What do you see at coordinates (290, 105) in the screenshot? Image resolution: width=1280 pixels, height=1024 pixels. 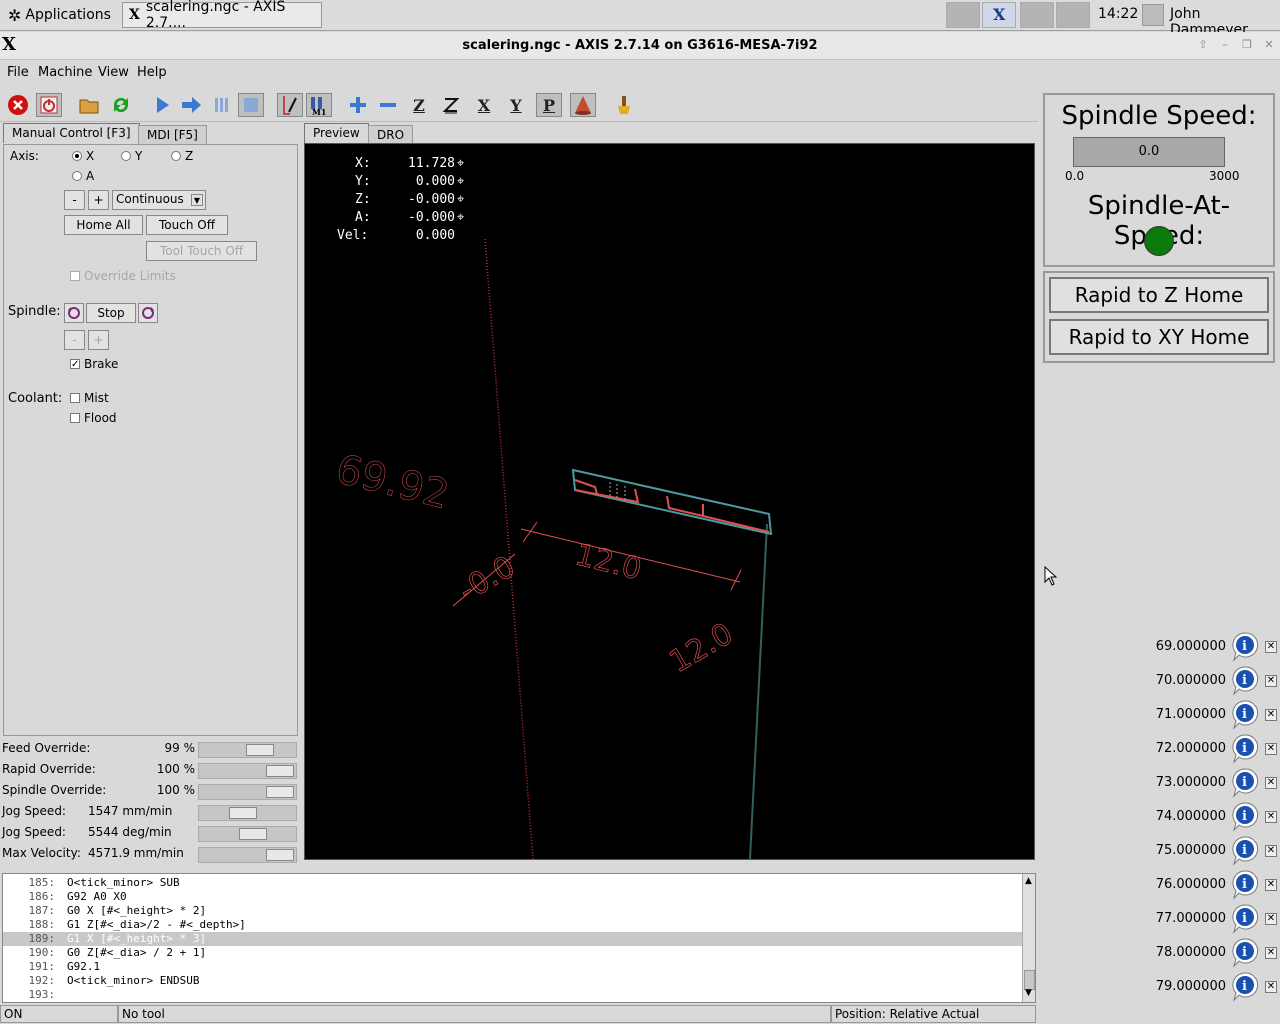 I see `block-delete-button` at bounding box center [290, 105].